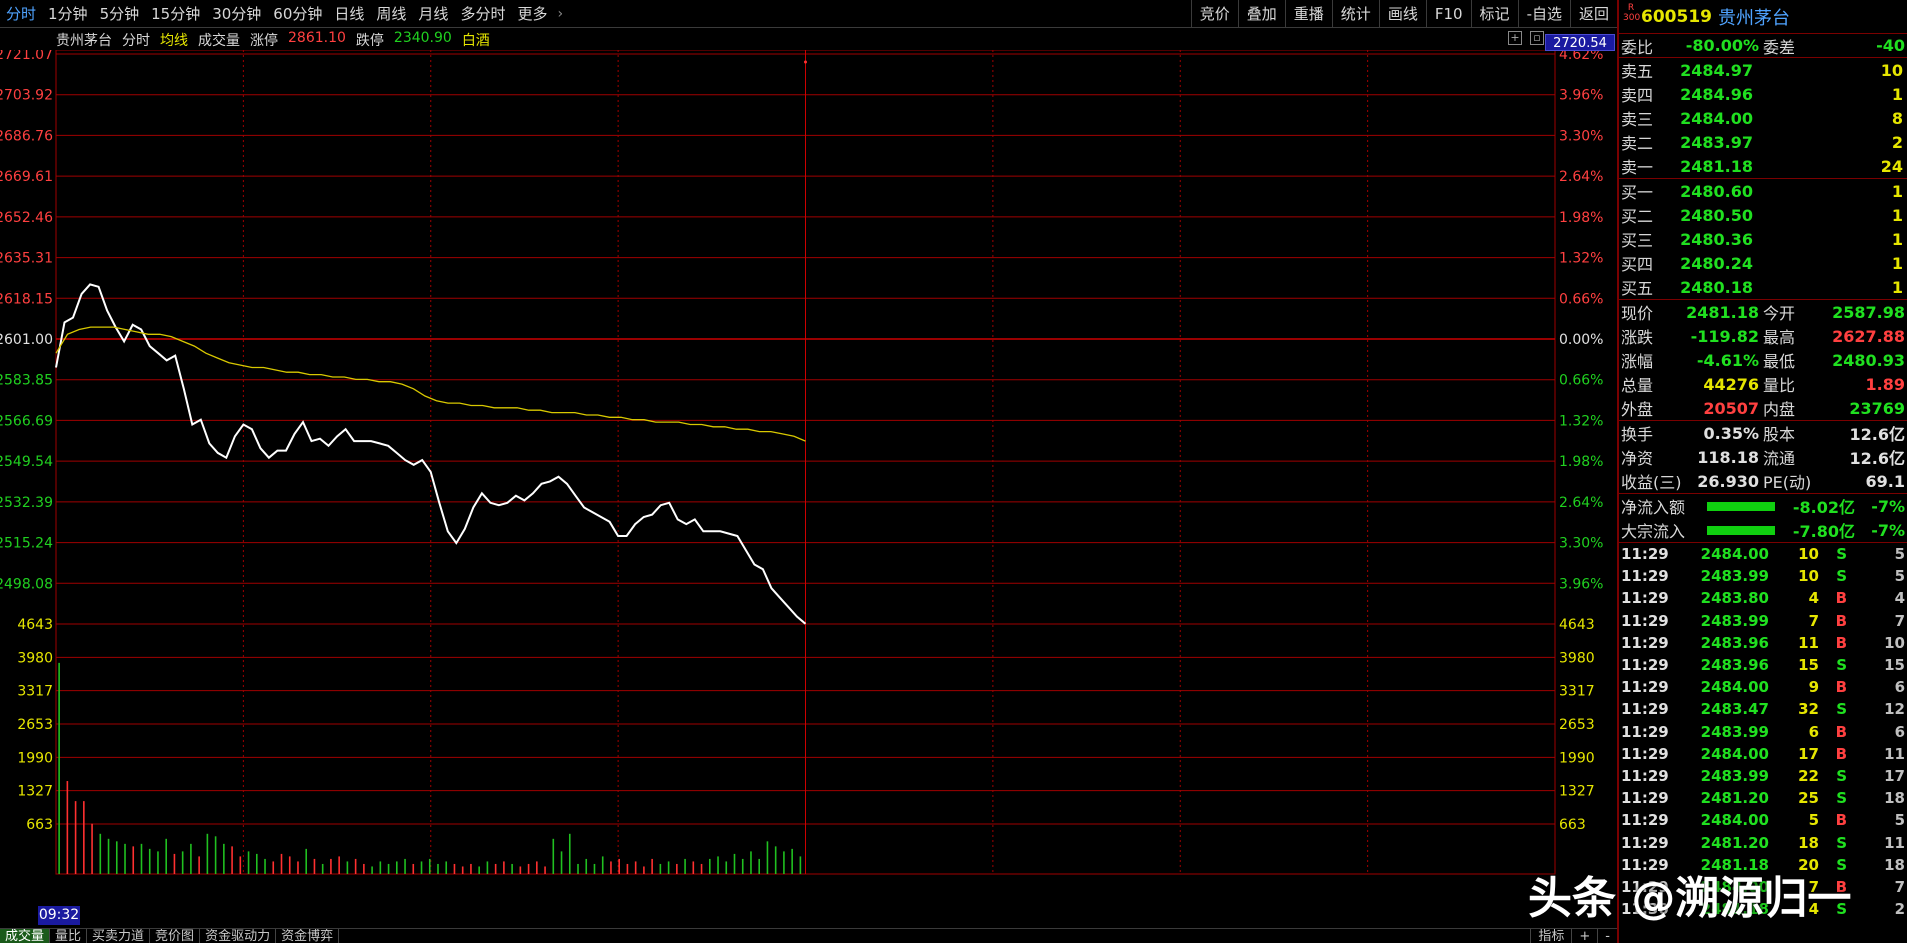 This screenshot has width=1907, height=943. I want to click on legend-sector: 白酒, so click(476, 40).